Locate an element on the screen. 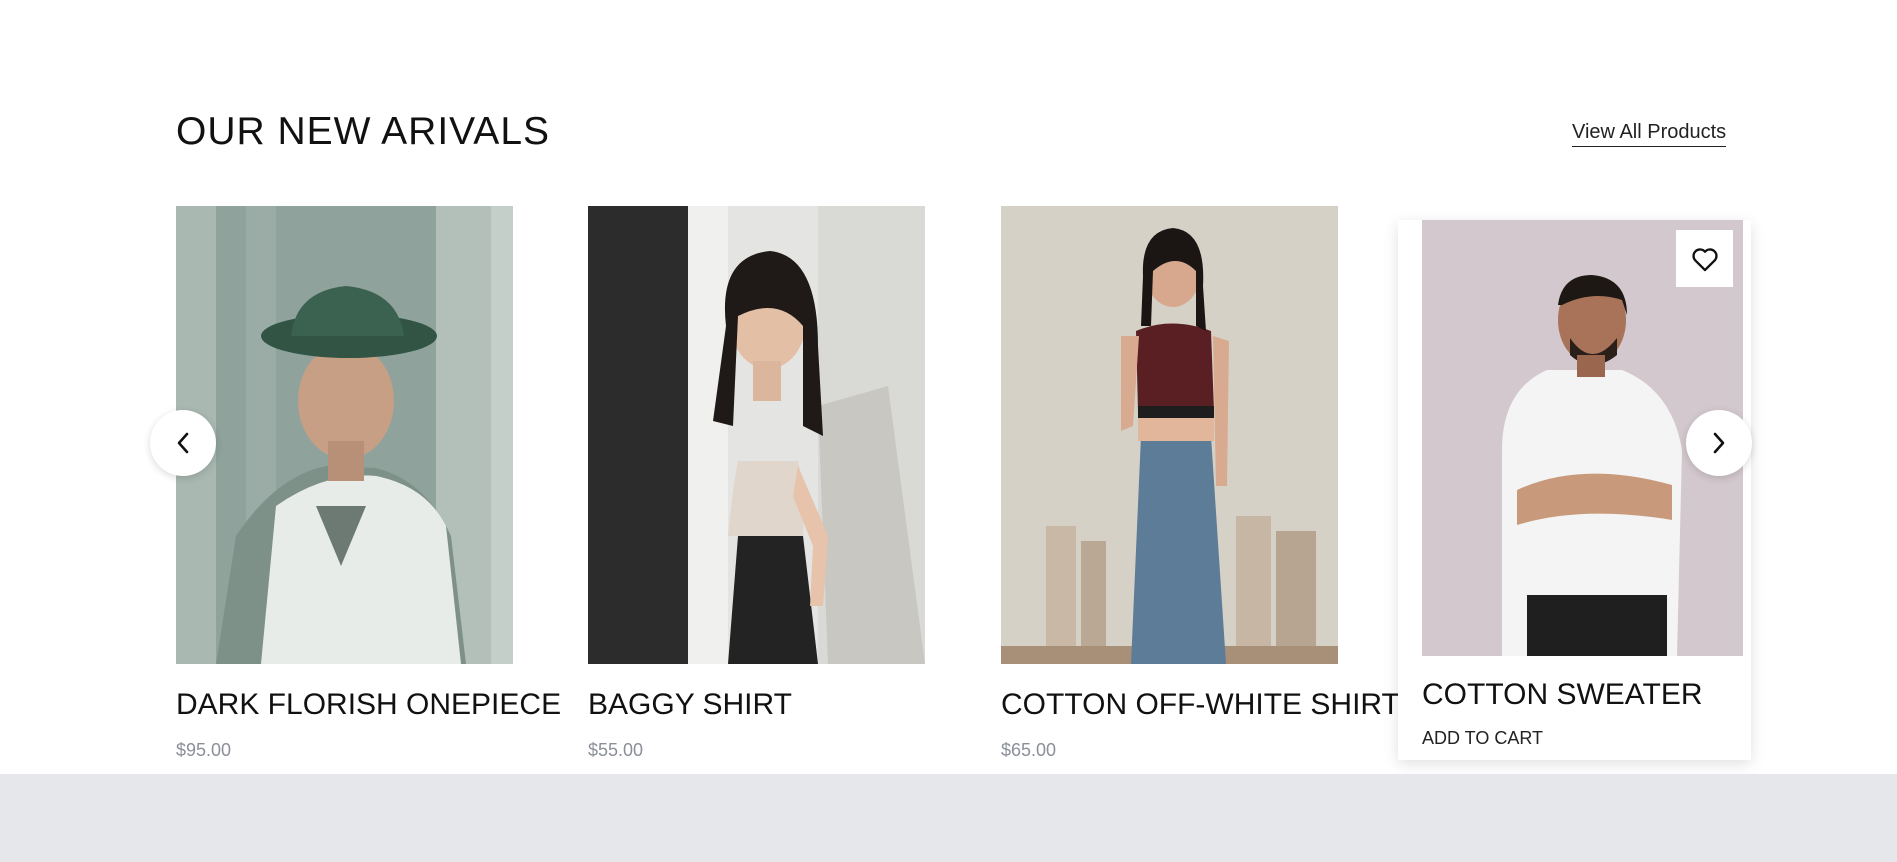  carousel-next-button is located at coordinates (1719, 443).